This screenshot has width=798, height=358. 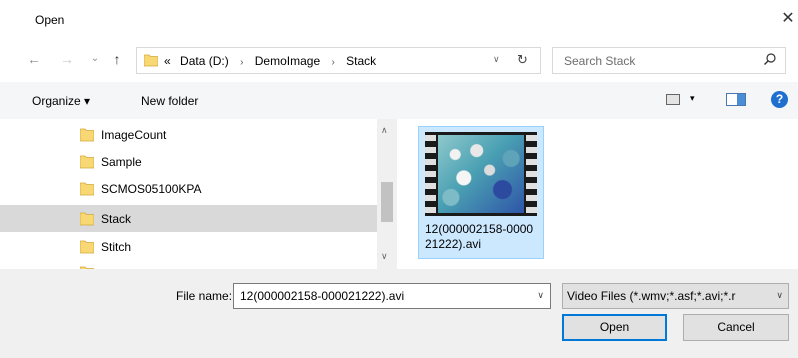 What do you see at coordinates (188, 246) in the screenshot?
I see `folder-item-stitch: Stitch` at bounding box center [188, 246].